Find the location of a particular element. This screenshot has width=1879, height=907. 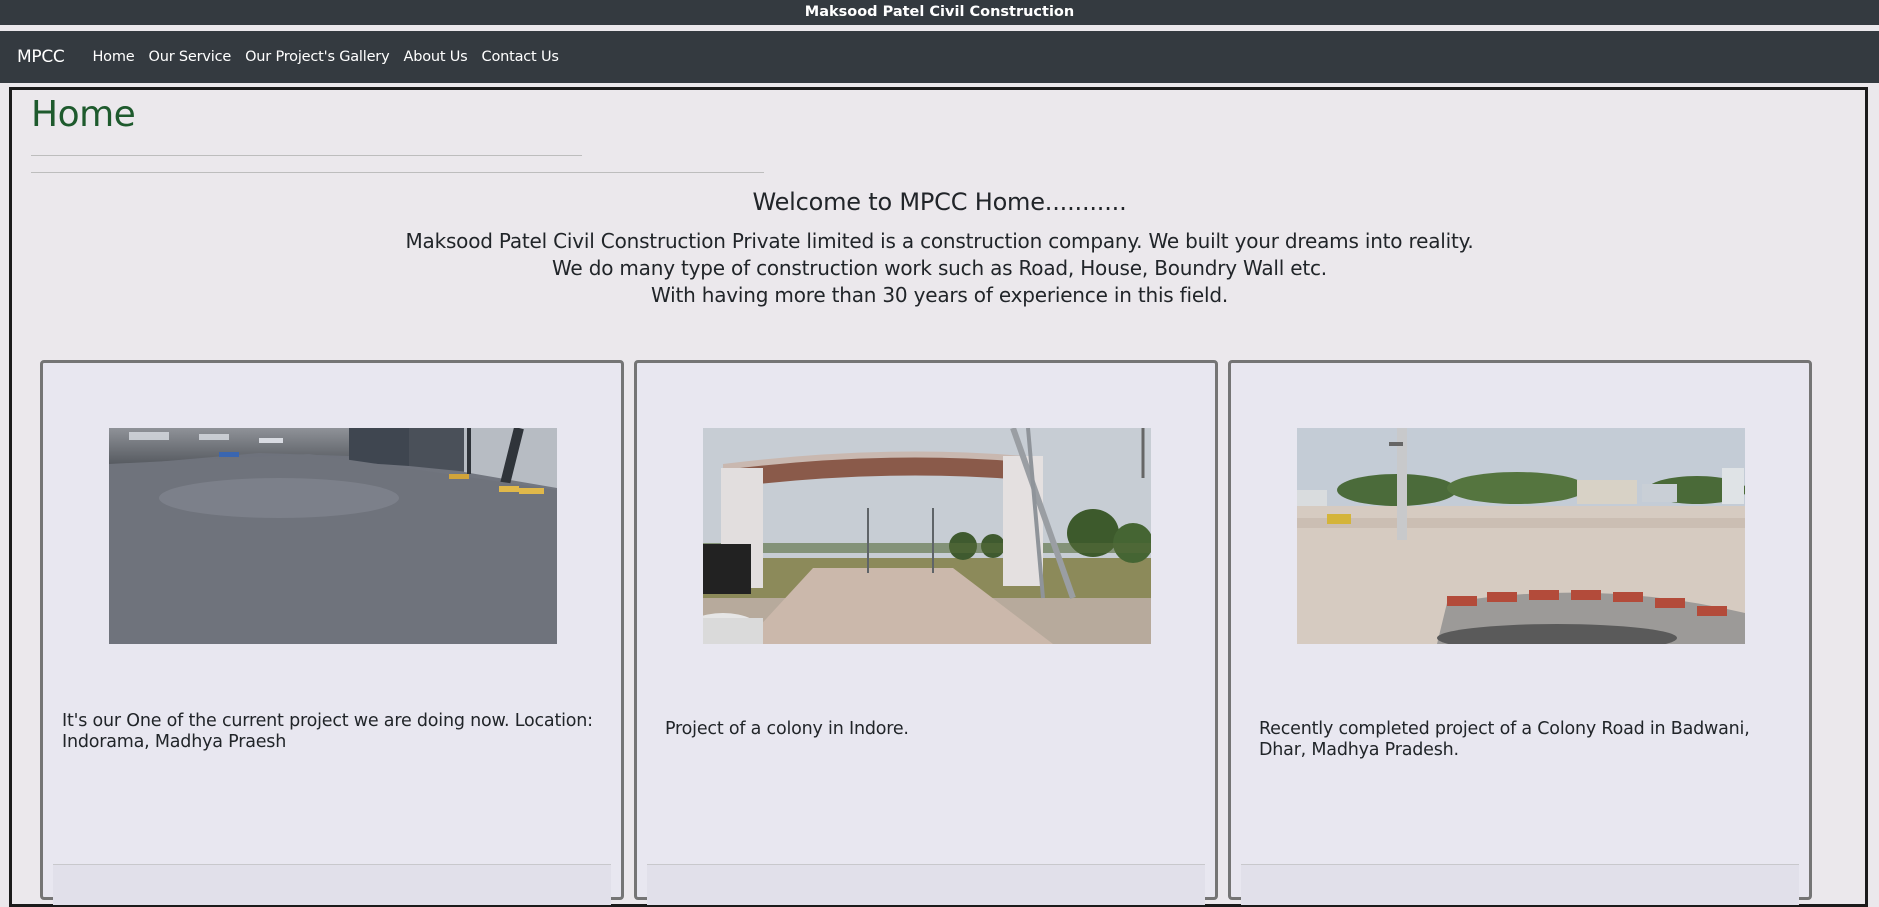

nav-link-projects-gallery: Our Project's Gallery is located at coordinates (317, 57).